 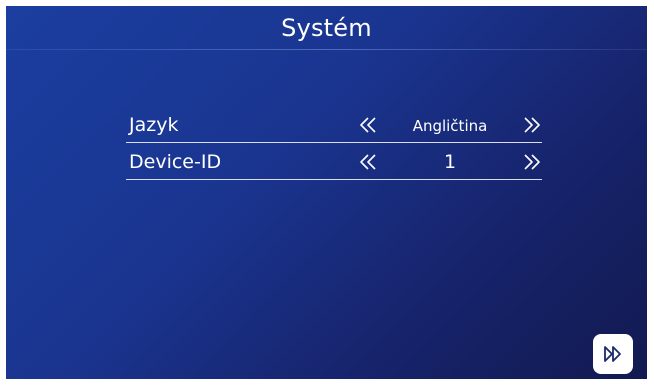 I want to click on page-title: Systém, so click(x=326, y=28).